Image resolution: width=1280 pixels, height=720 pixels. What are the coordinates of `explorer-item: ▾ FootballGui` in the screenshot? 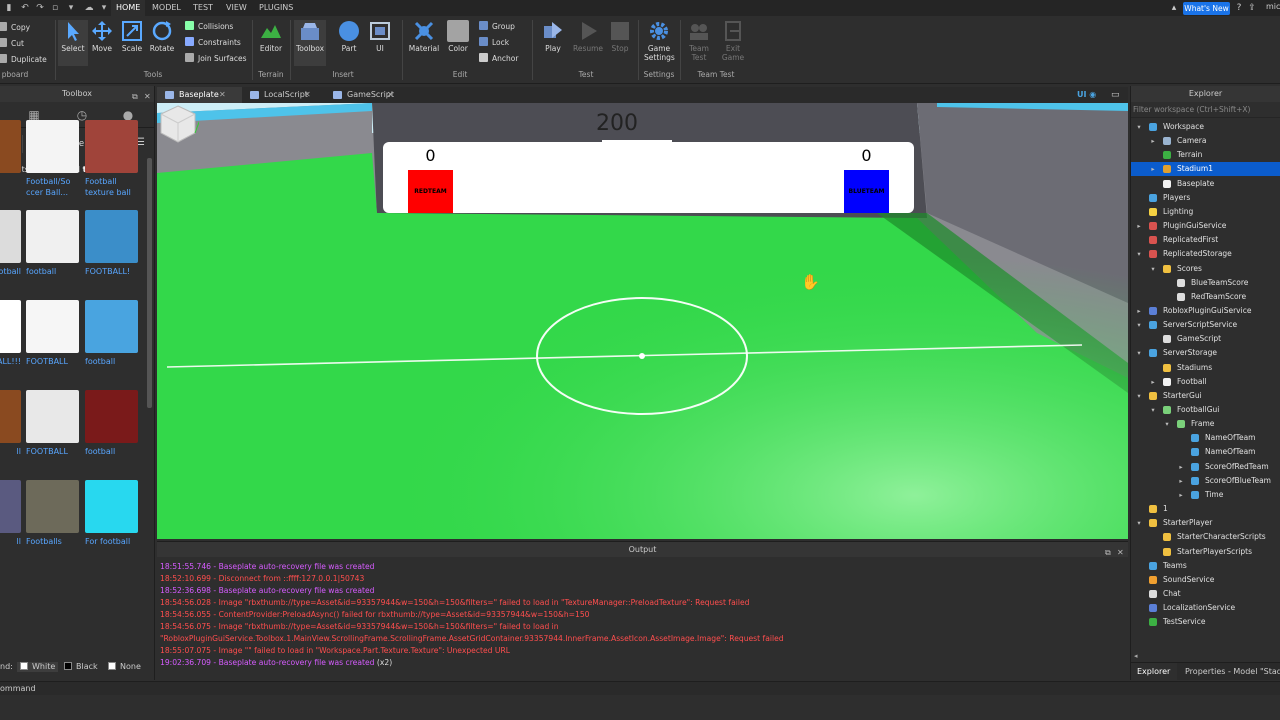 It's located at (1205, 410).